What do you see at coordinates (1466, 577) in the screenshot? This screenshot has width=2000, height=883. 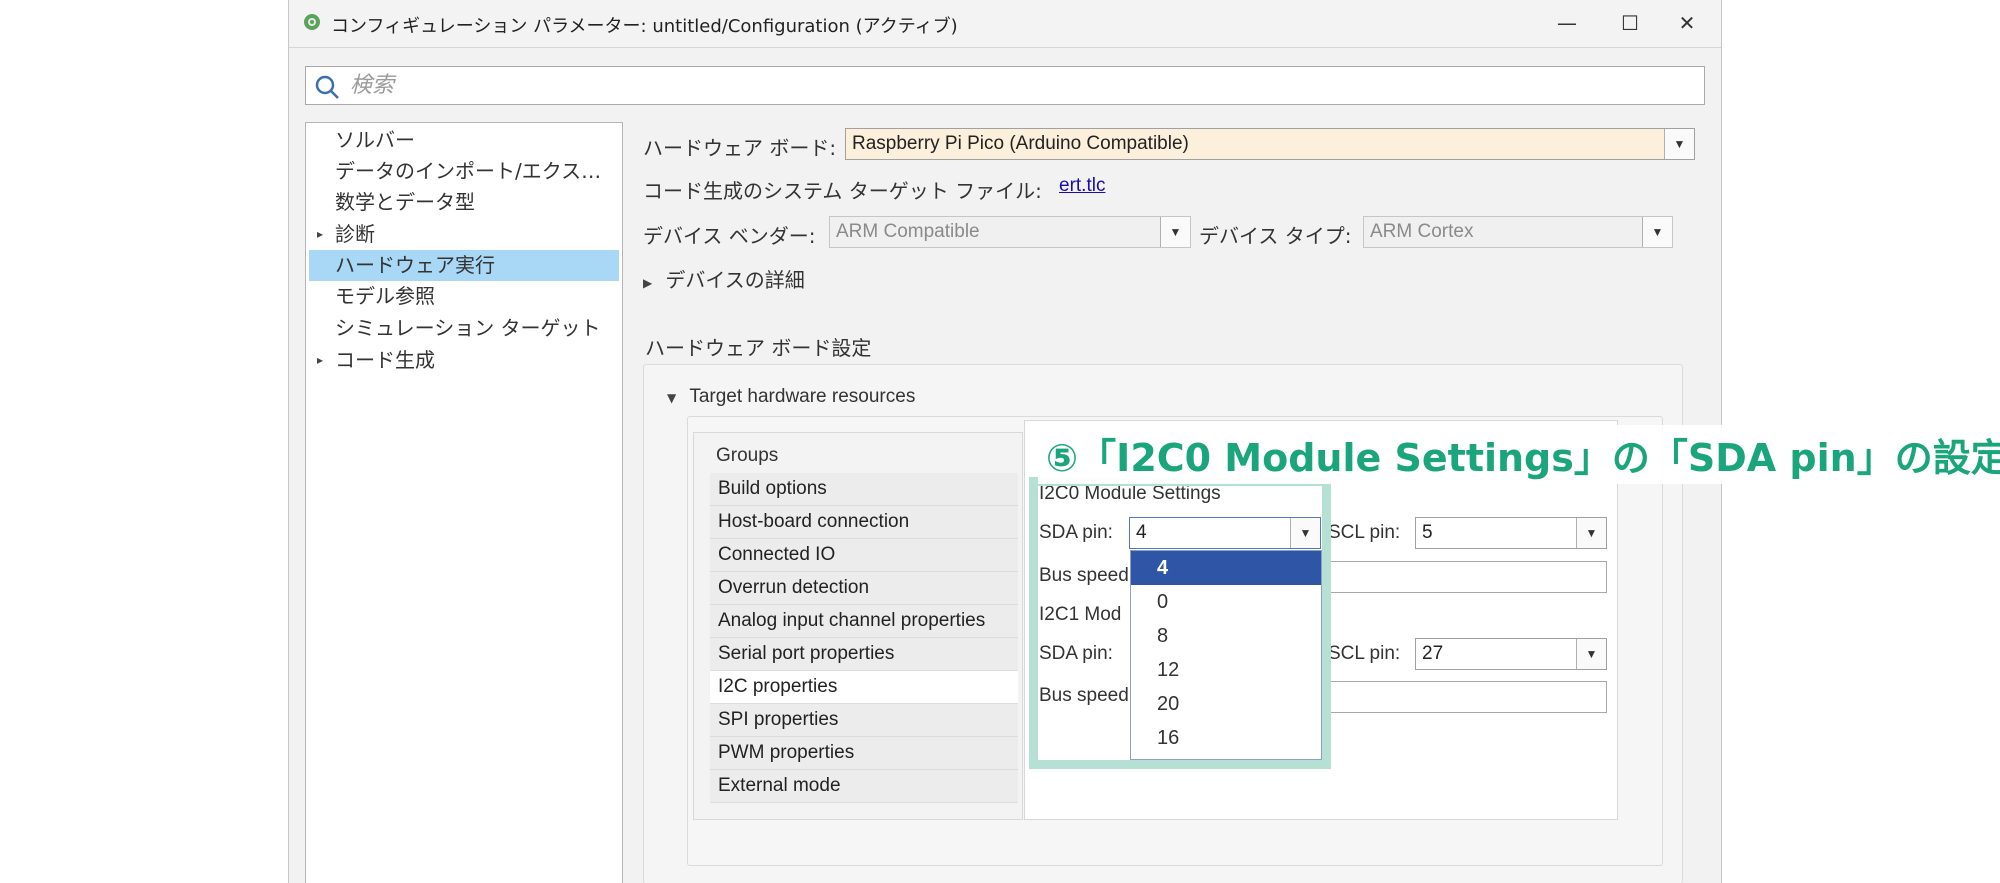 I see `i2c0-bus-speed-field` at bounding box center [1466, 577].